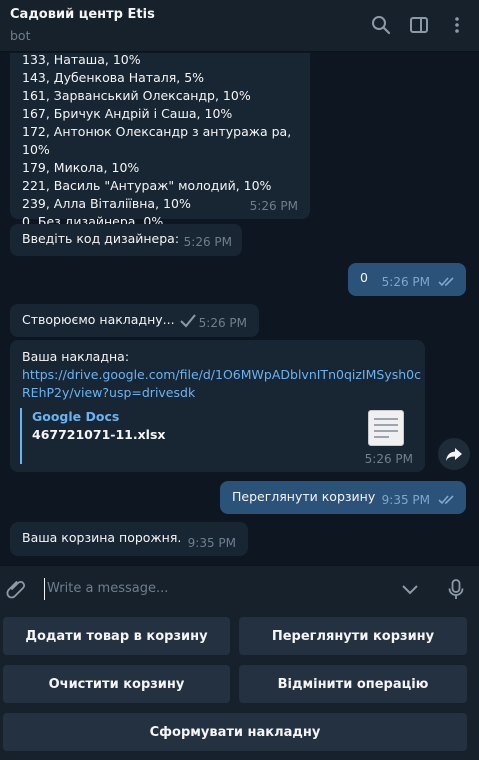 The height and width of the screenshot is (760, 479). What do you see at coordinates (136, 95) in the screenshot?
I see `designer-line: 161, Зарванський Олександр, 10%` at bounding box center [136, 95].